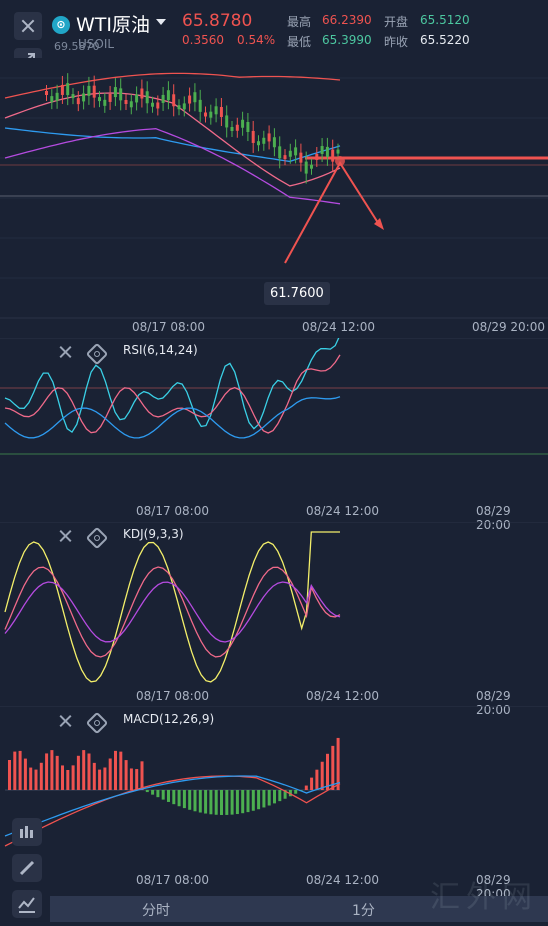 This screenshot has width=548, height=926. I want to click on macd-title: MACD(12,26,9), so click(169, 719).